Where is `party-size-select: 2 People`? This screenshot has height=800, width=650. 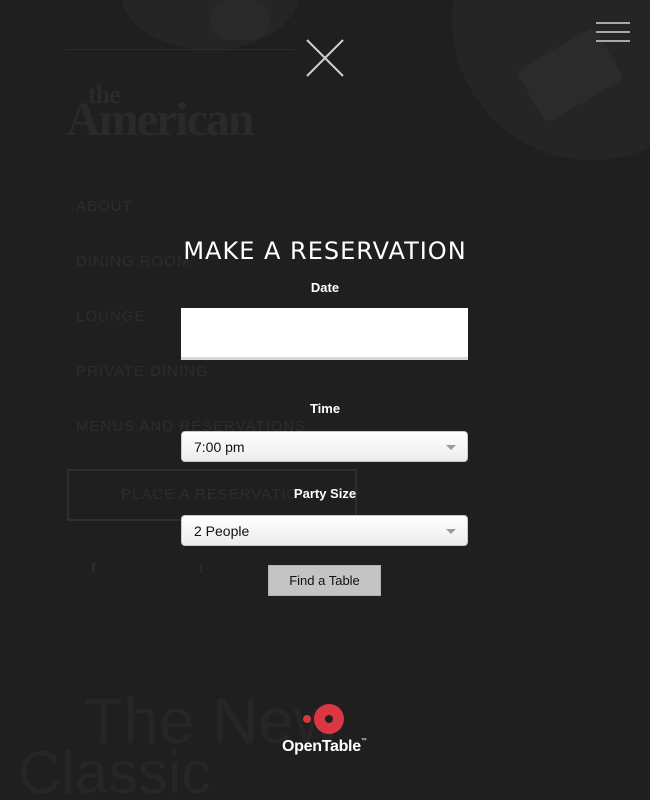 party-size-select: 2 People is located at coordinates (324, 530).